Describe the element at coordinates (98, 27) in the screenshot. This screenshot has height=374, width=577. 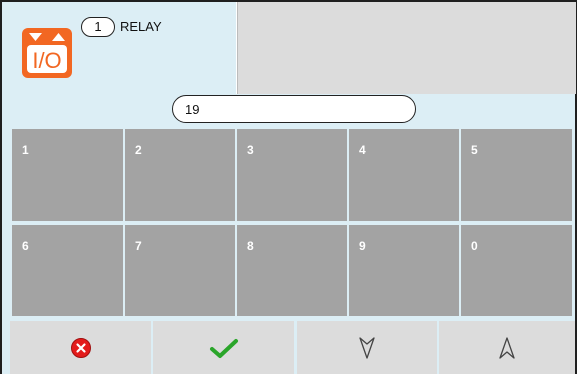
I see `relay-number-badge: 1` at that location.